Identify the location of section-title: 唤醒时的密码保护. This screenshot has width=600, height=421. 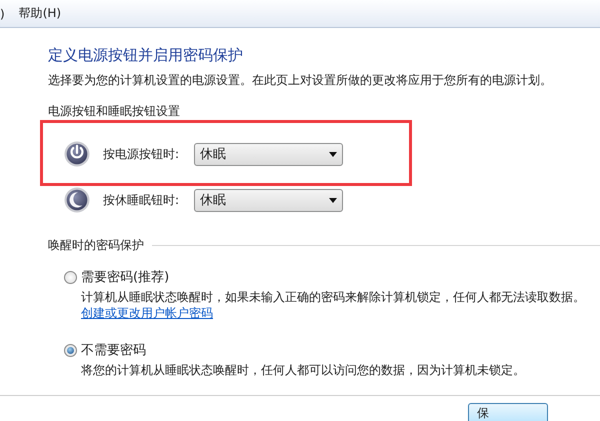
(96, 245).